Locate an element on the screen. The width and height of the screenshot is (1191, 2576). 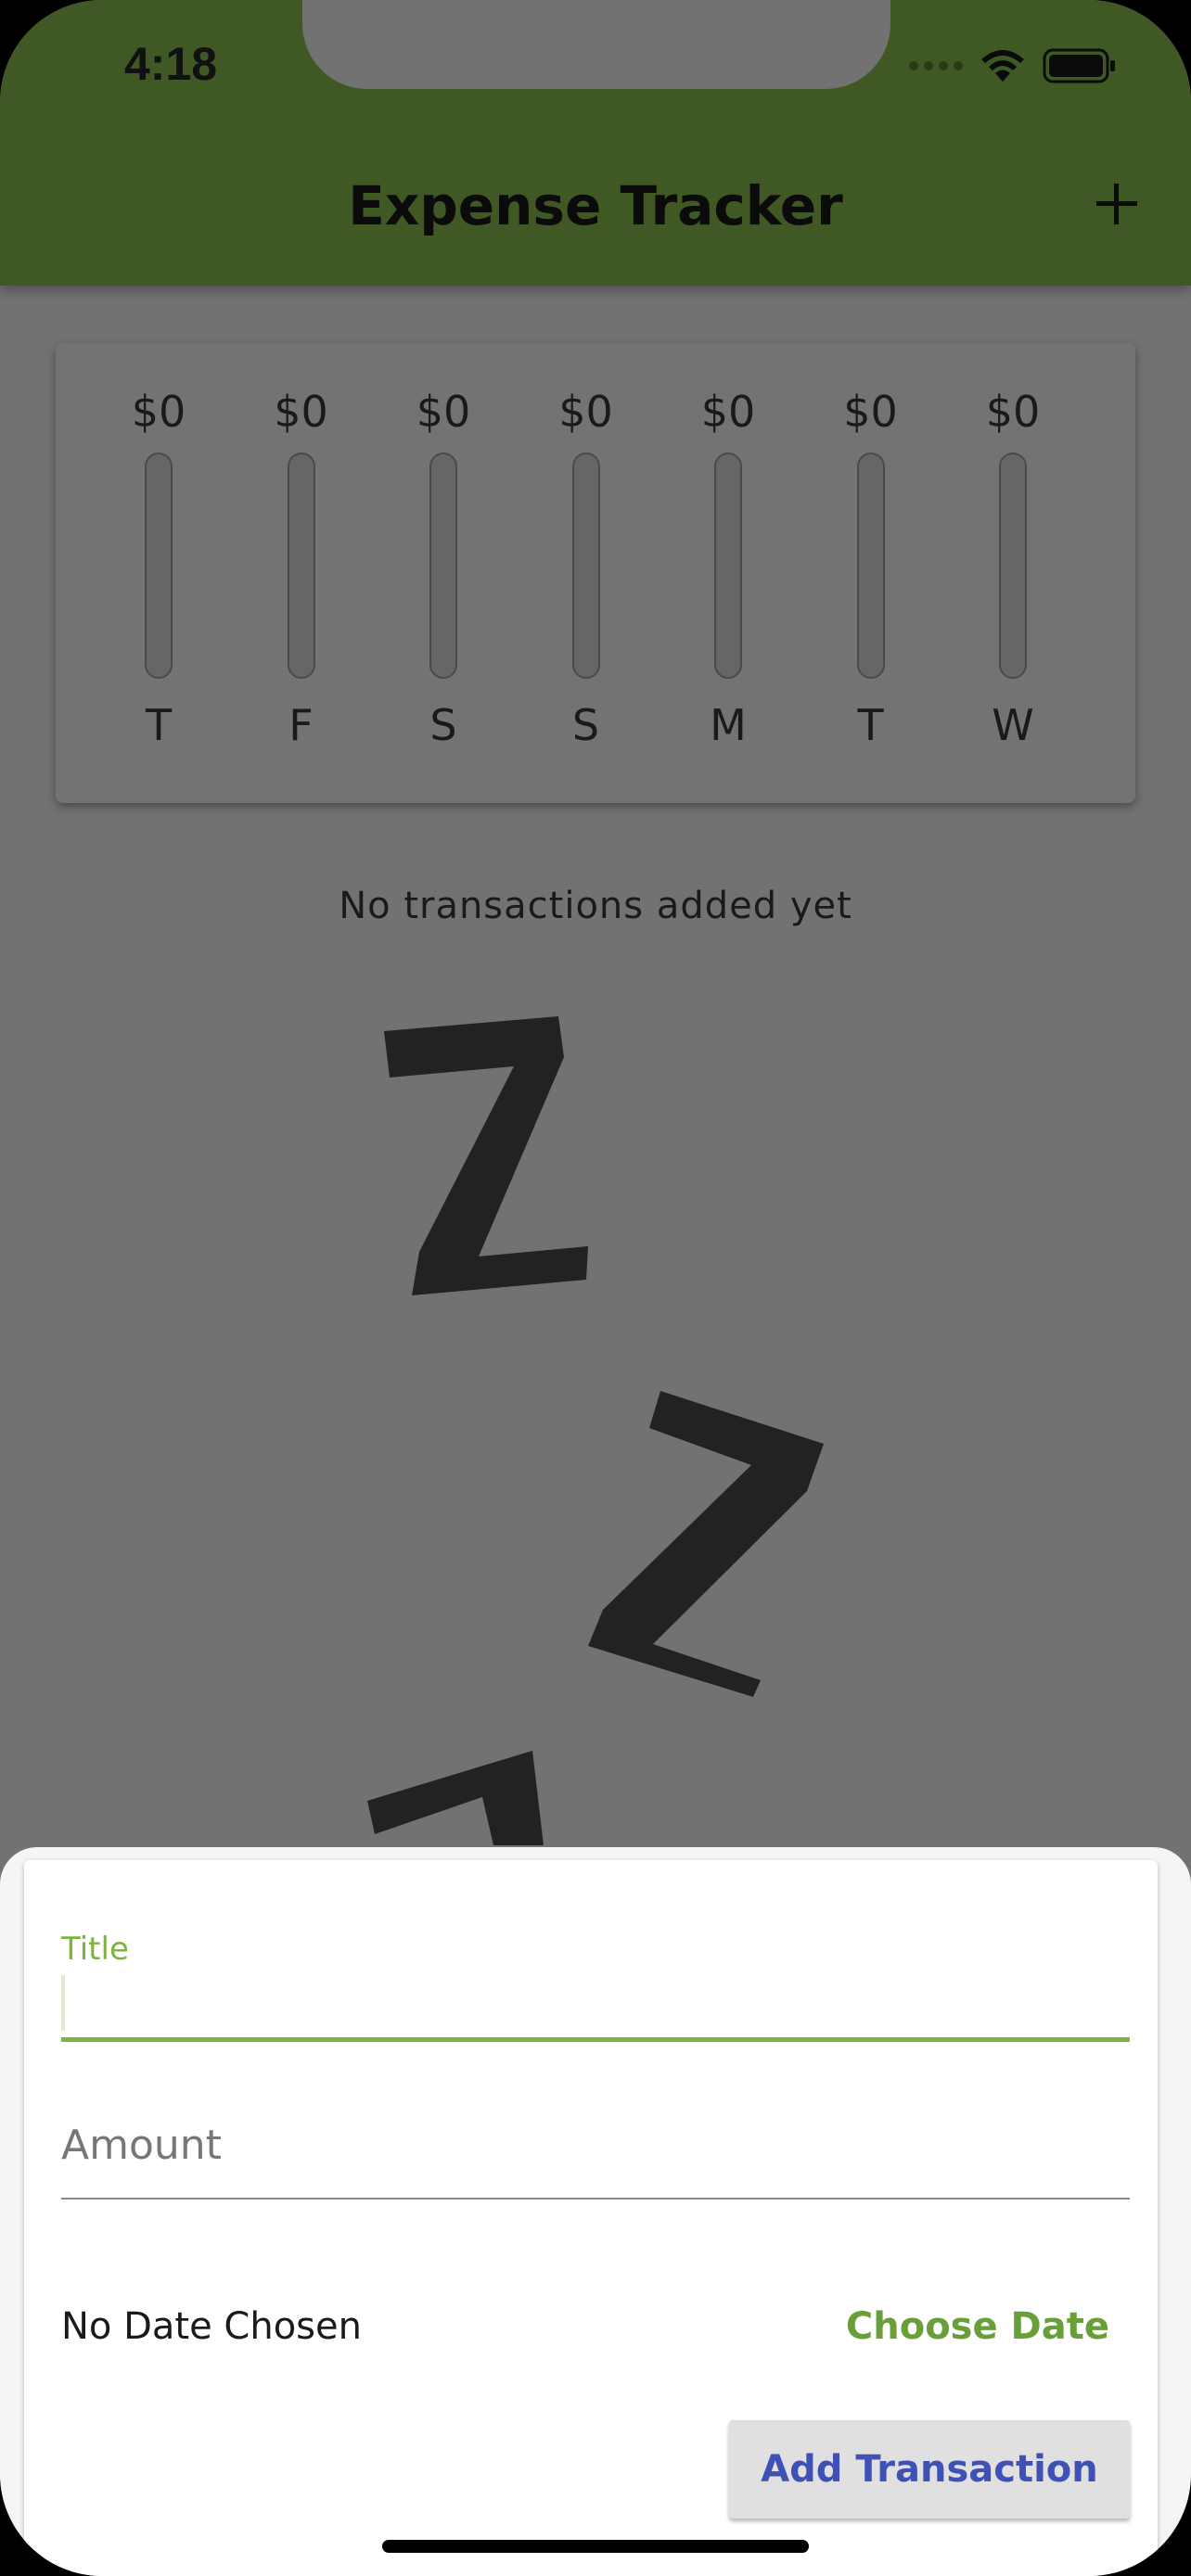
choose-date-button: Choose Date is located at coordinates (977, 2326).